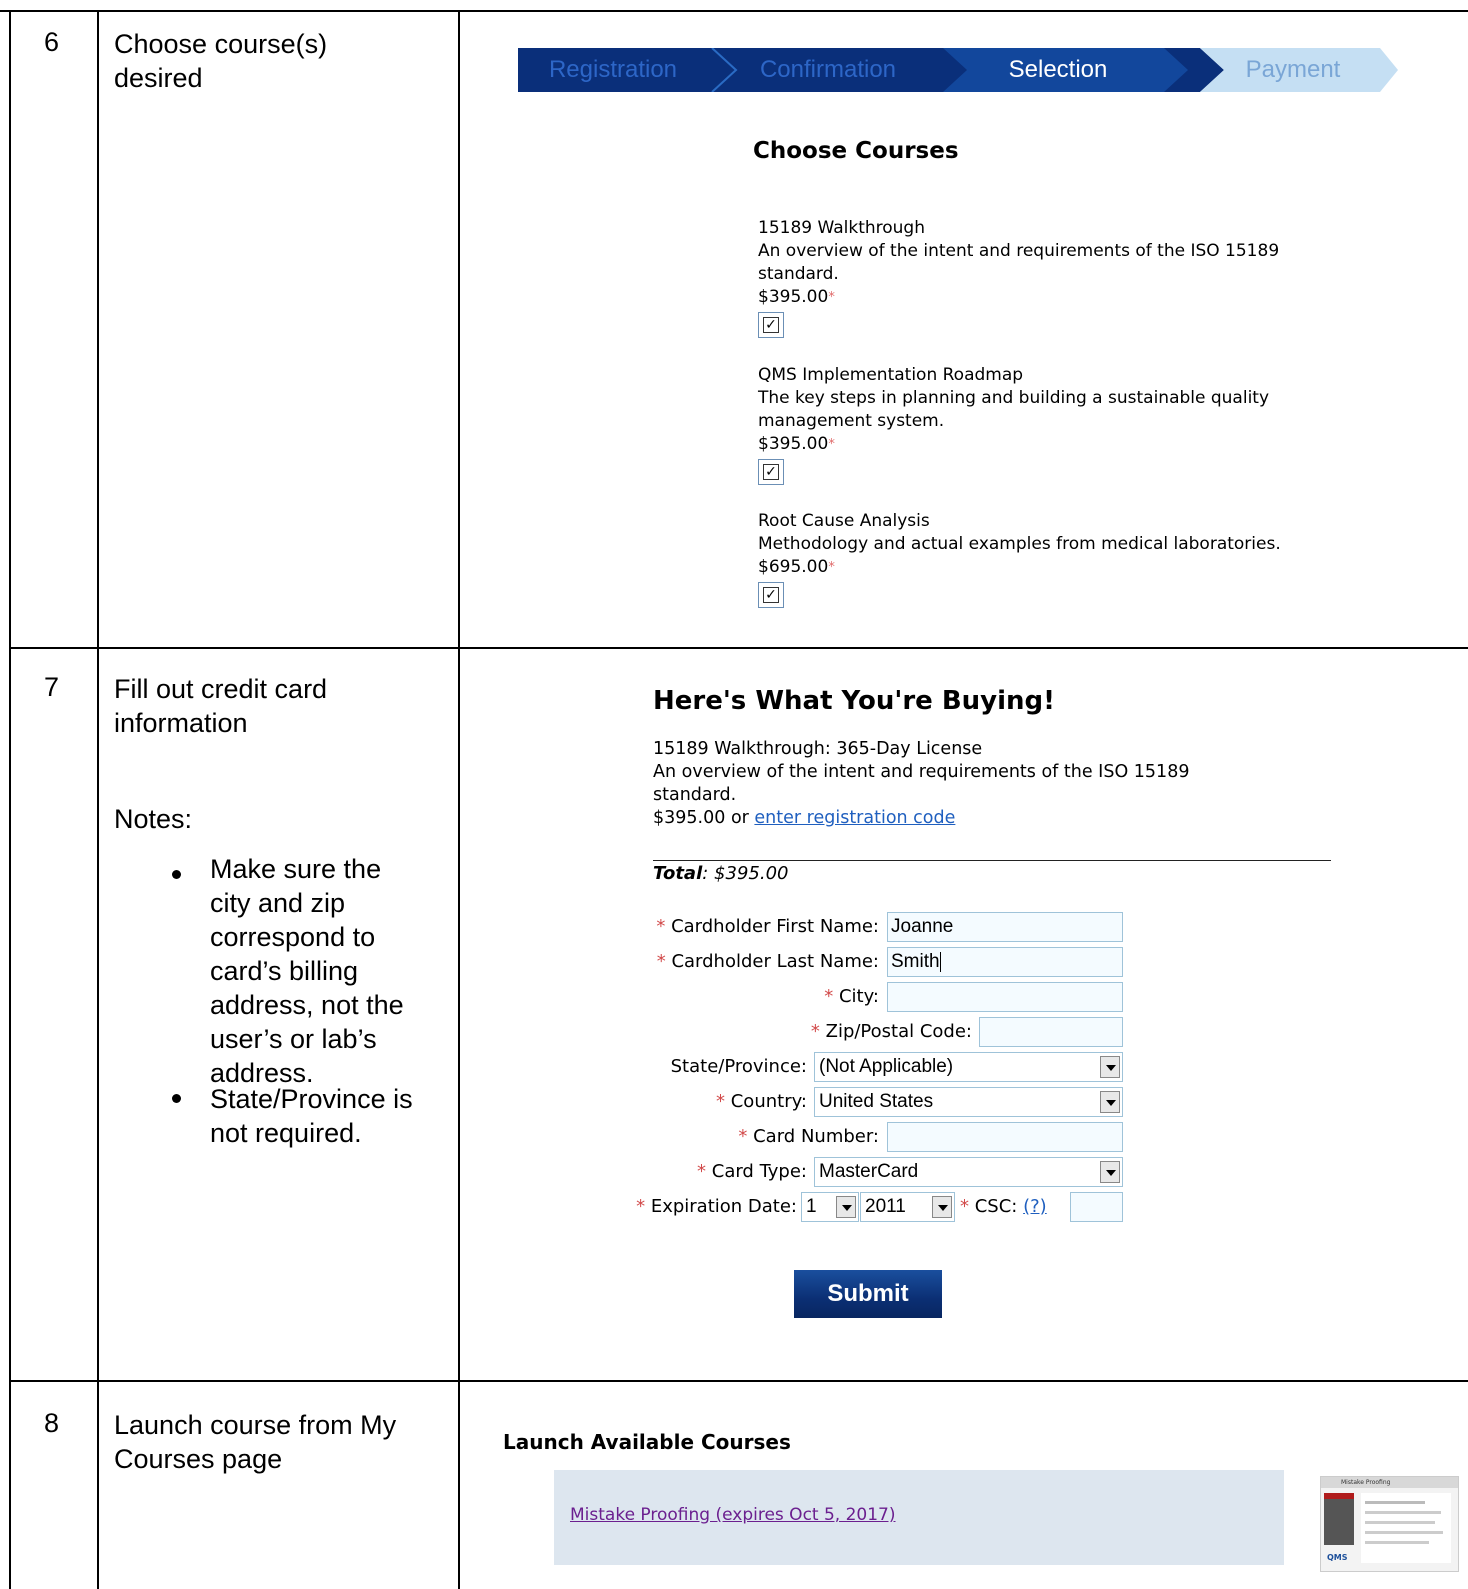 The image size is (1468, 1589). Describe the element at coordinates (1005, 927) in the screenshot. I see `first-name-input: Joanne` at that location.